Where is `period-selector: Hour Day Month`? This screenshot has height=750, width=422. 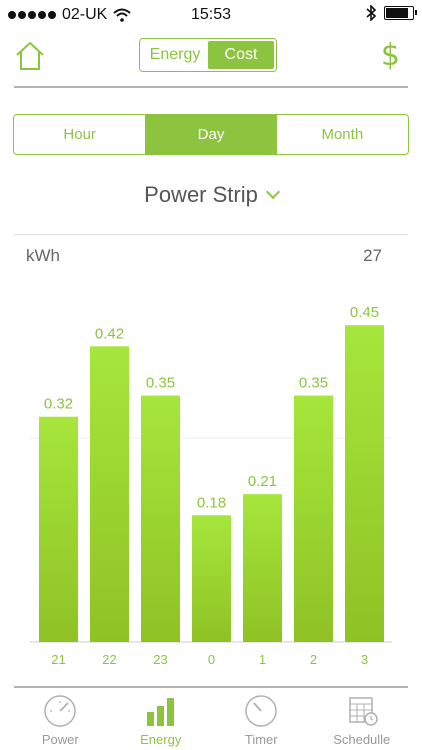
period-selector: Hour Day Month is located at coordinates (211, 134).